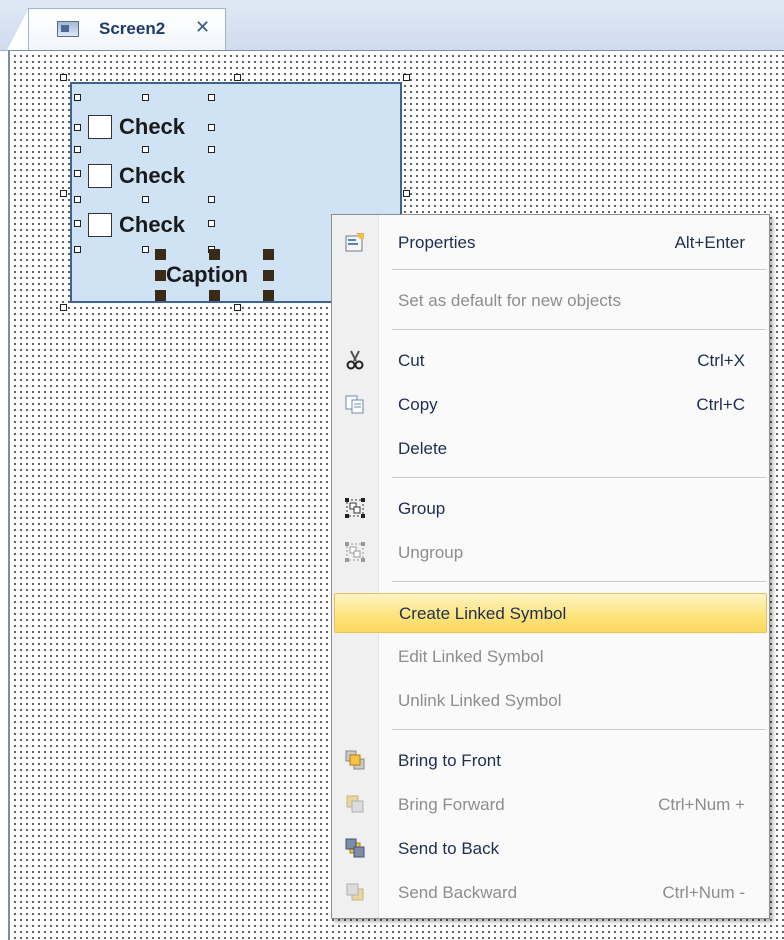 The image size is (784, 940). Describe the element at coordinates (550, 761) in the screenshot. I see `menu-item-bring-to-front: Bring to Front` at that location.